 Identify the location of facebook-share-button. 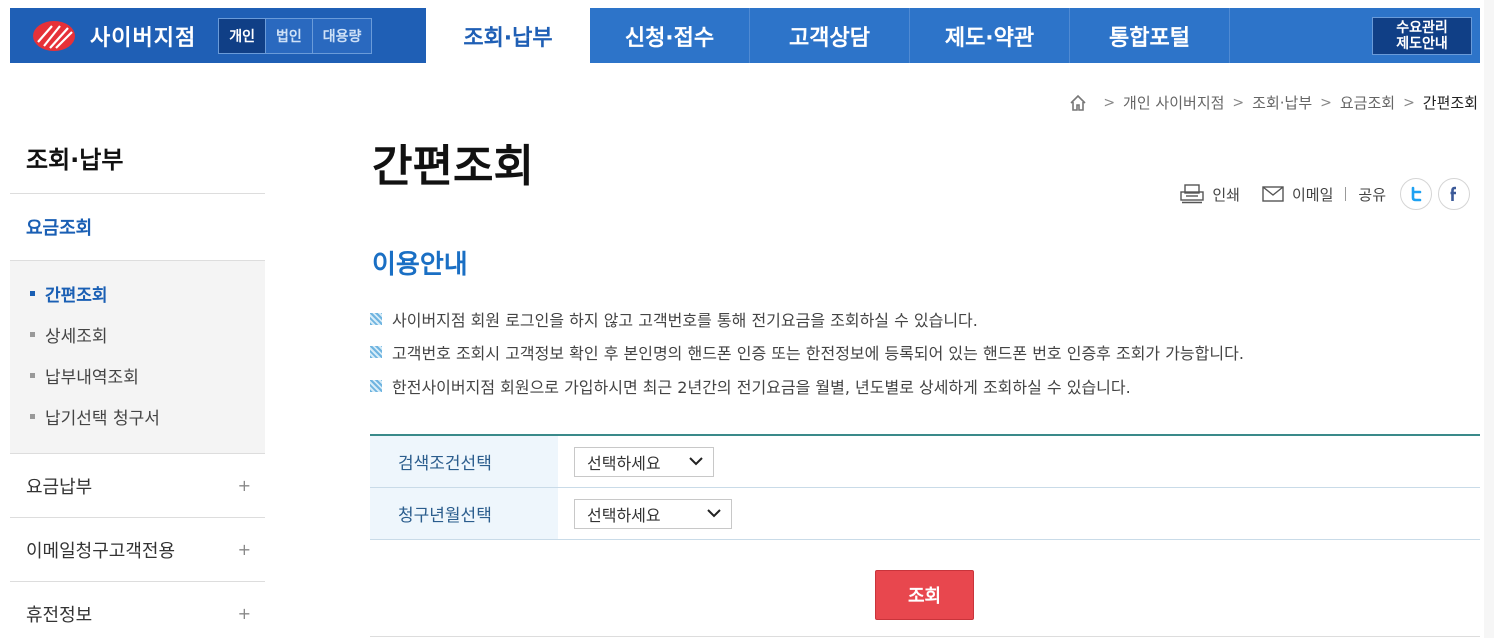
(1454, 194).